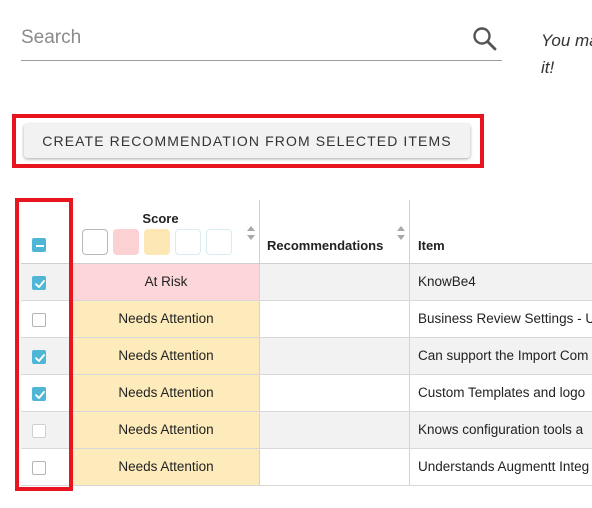 The height and width of the screenshot is (508, 592). Describe the element at coordinates (505, 318) in the screenshot. I see `item-cell: Business Review Settings - U` at that location.